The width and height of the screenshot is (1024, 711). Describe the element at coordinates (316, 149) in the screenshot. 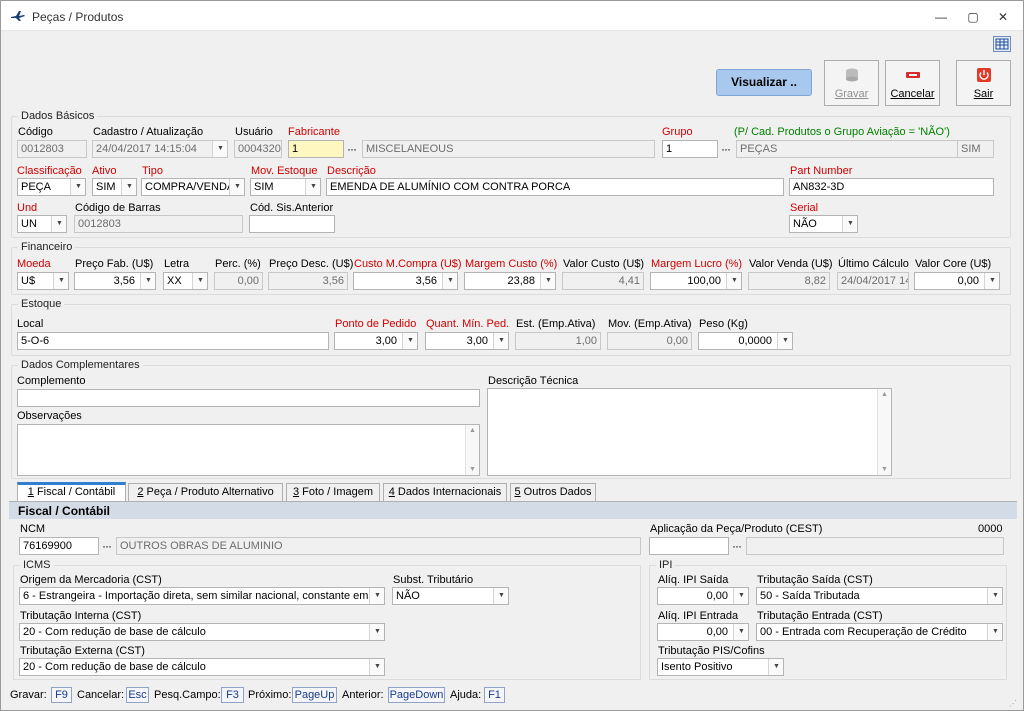

I see `fabricante-code-field: 1` at that location.